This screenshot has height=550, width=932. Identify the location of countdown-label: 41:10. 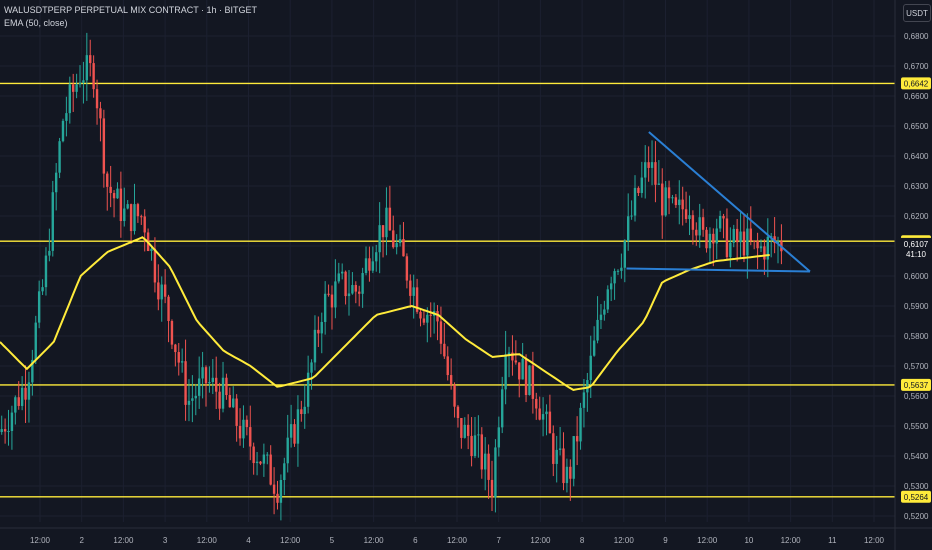
(916, 254).